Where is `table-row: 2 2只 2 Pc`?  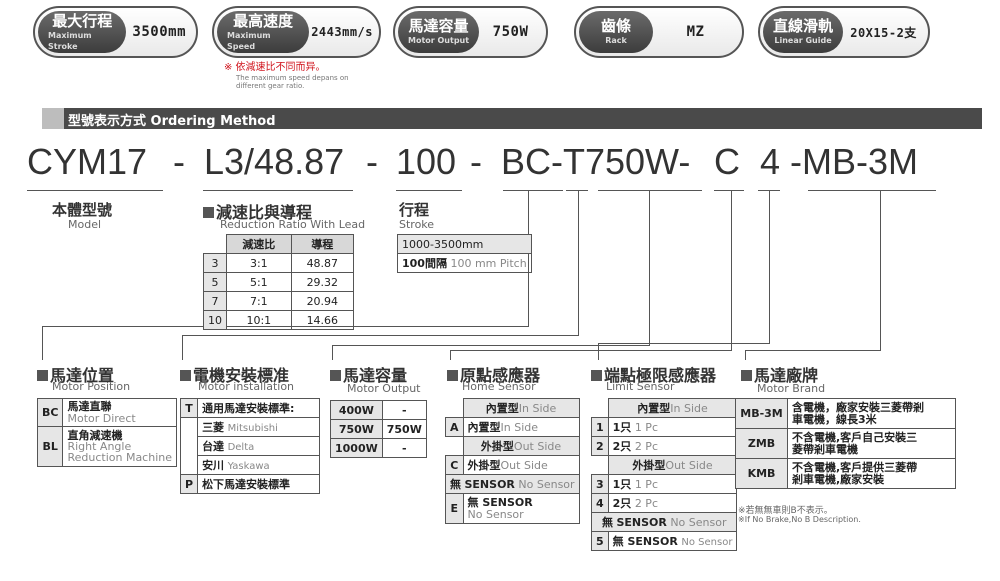
table-row: 2 2只 2 Pc is located at coordinates (664, 446).